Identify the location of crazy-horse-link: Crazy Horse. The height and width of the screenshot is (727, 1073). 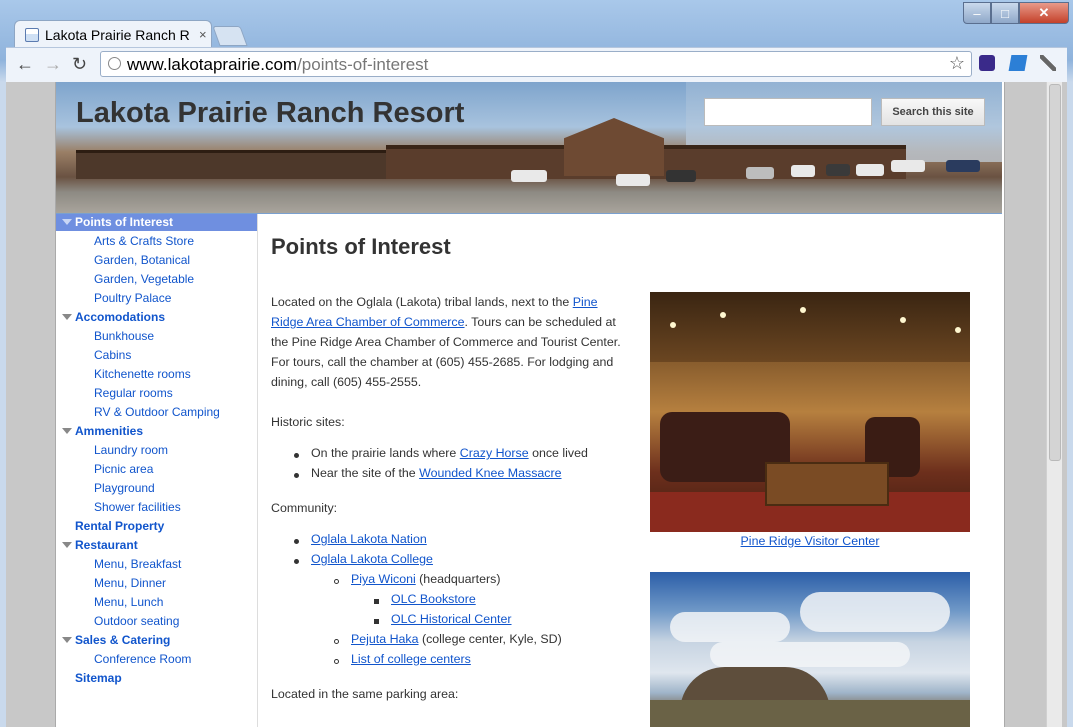
(494, 453).